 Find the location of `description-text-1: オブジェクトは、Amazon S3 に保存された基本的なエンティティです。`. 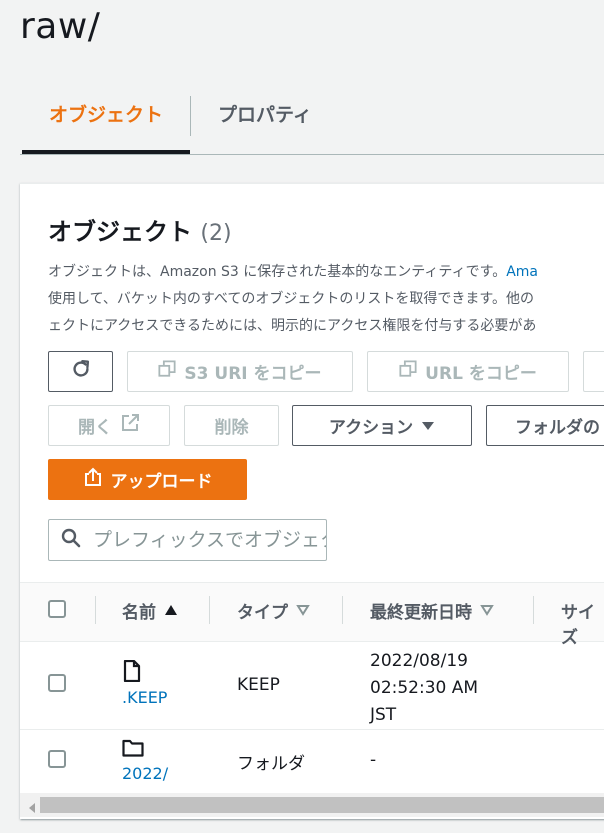

description-text-1: オブジェクトは、Amazon S3 に保存された基本的なエンティティです。 is located at coordinates (277, 272).